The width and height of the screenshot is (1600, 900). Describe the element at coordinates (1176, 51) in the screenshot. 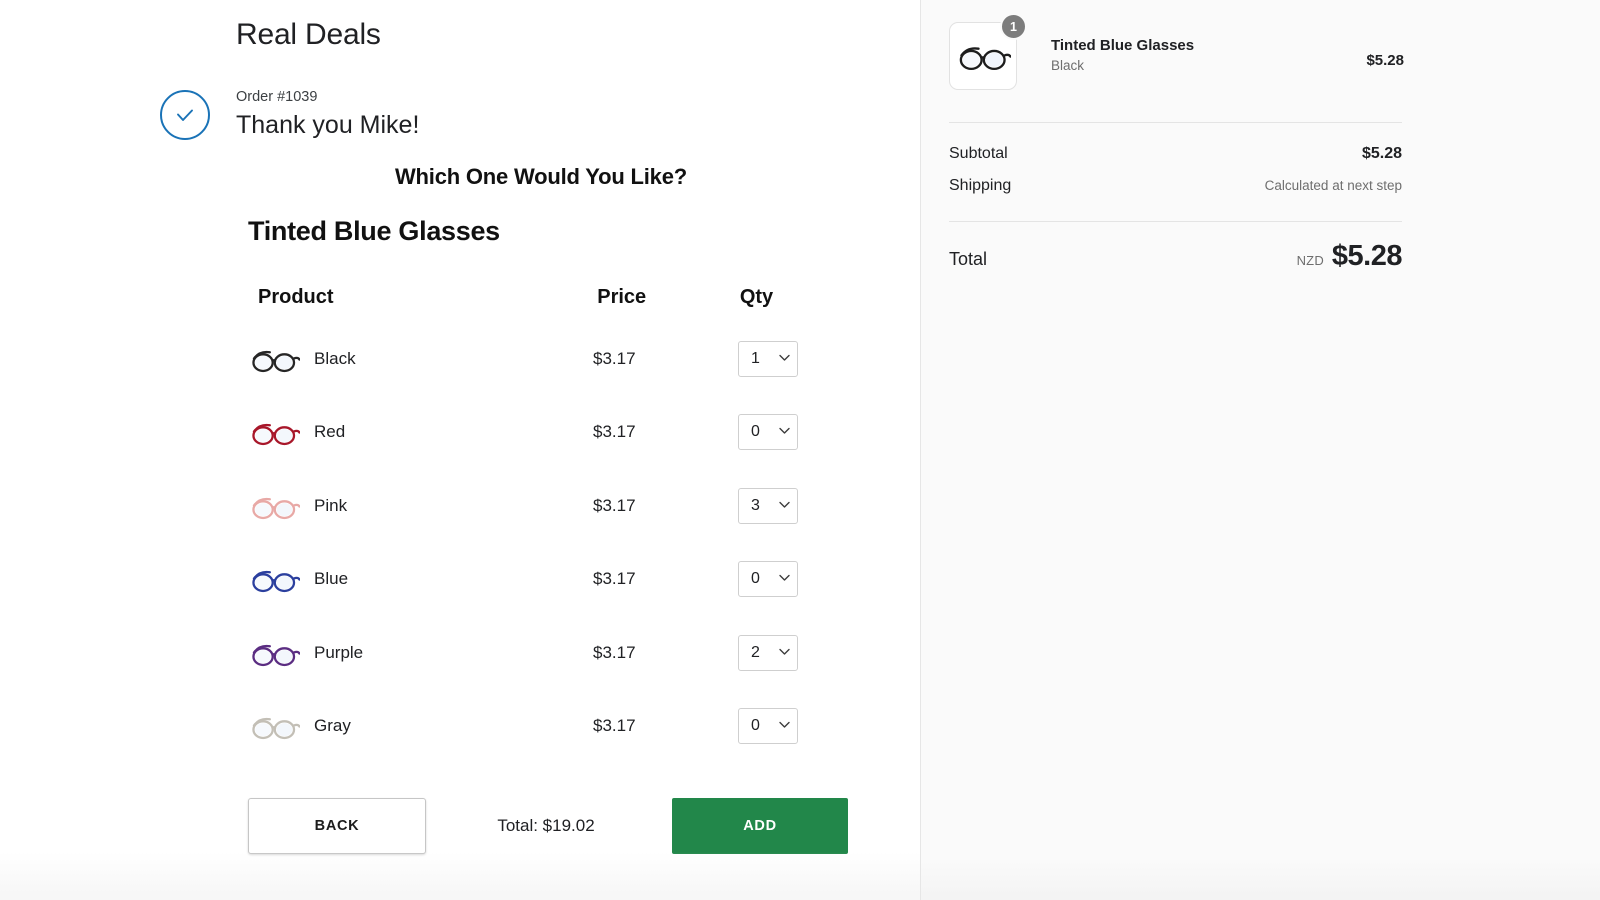

I see `cart-line-item: 1 Tinted Blue Glasses Black $5.28` at that location.